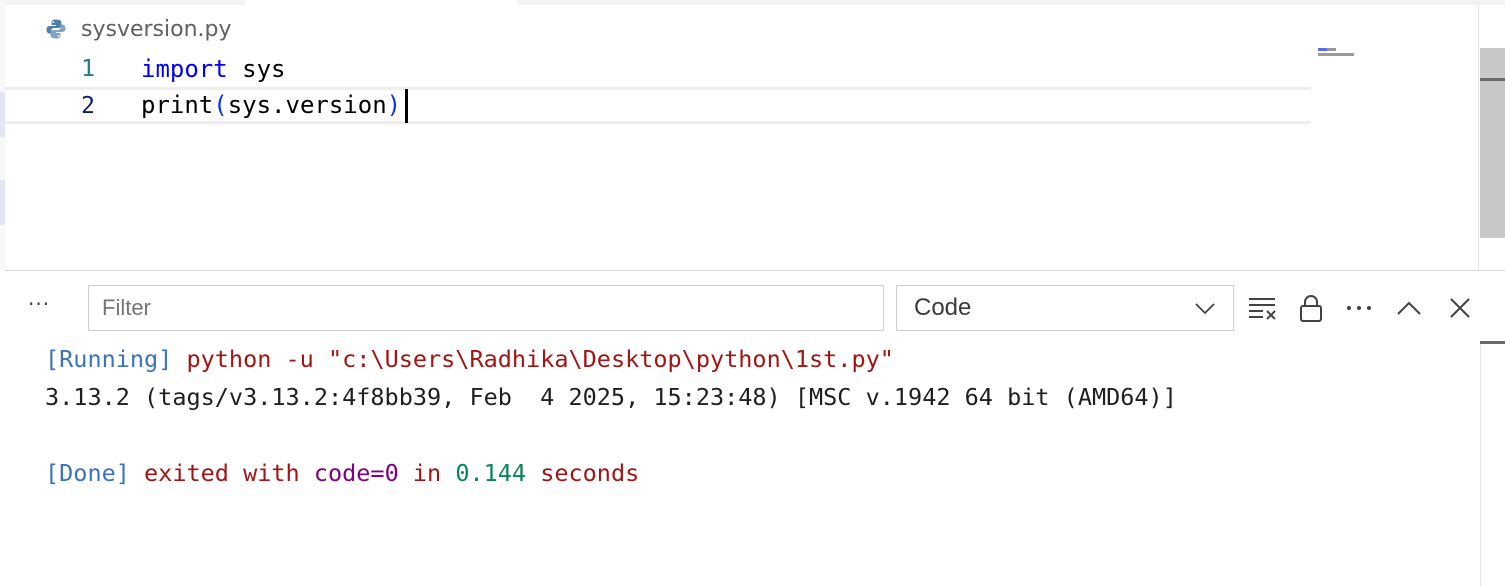  Describe the element at coordinates (109, 359) in the screenshot. I see `output-tag: [Running]` at that location.